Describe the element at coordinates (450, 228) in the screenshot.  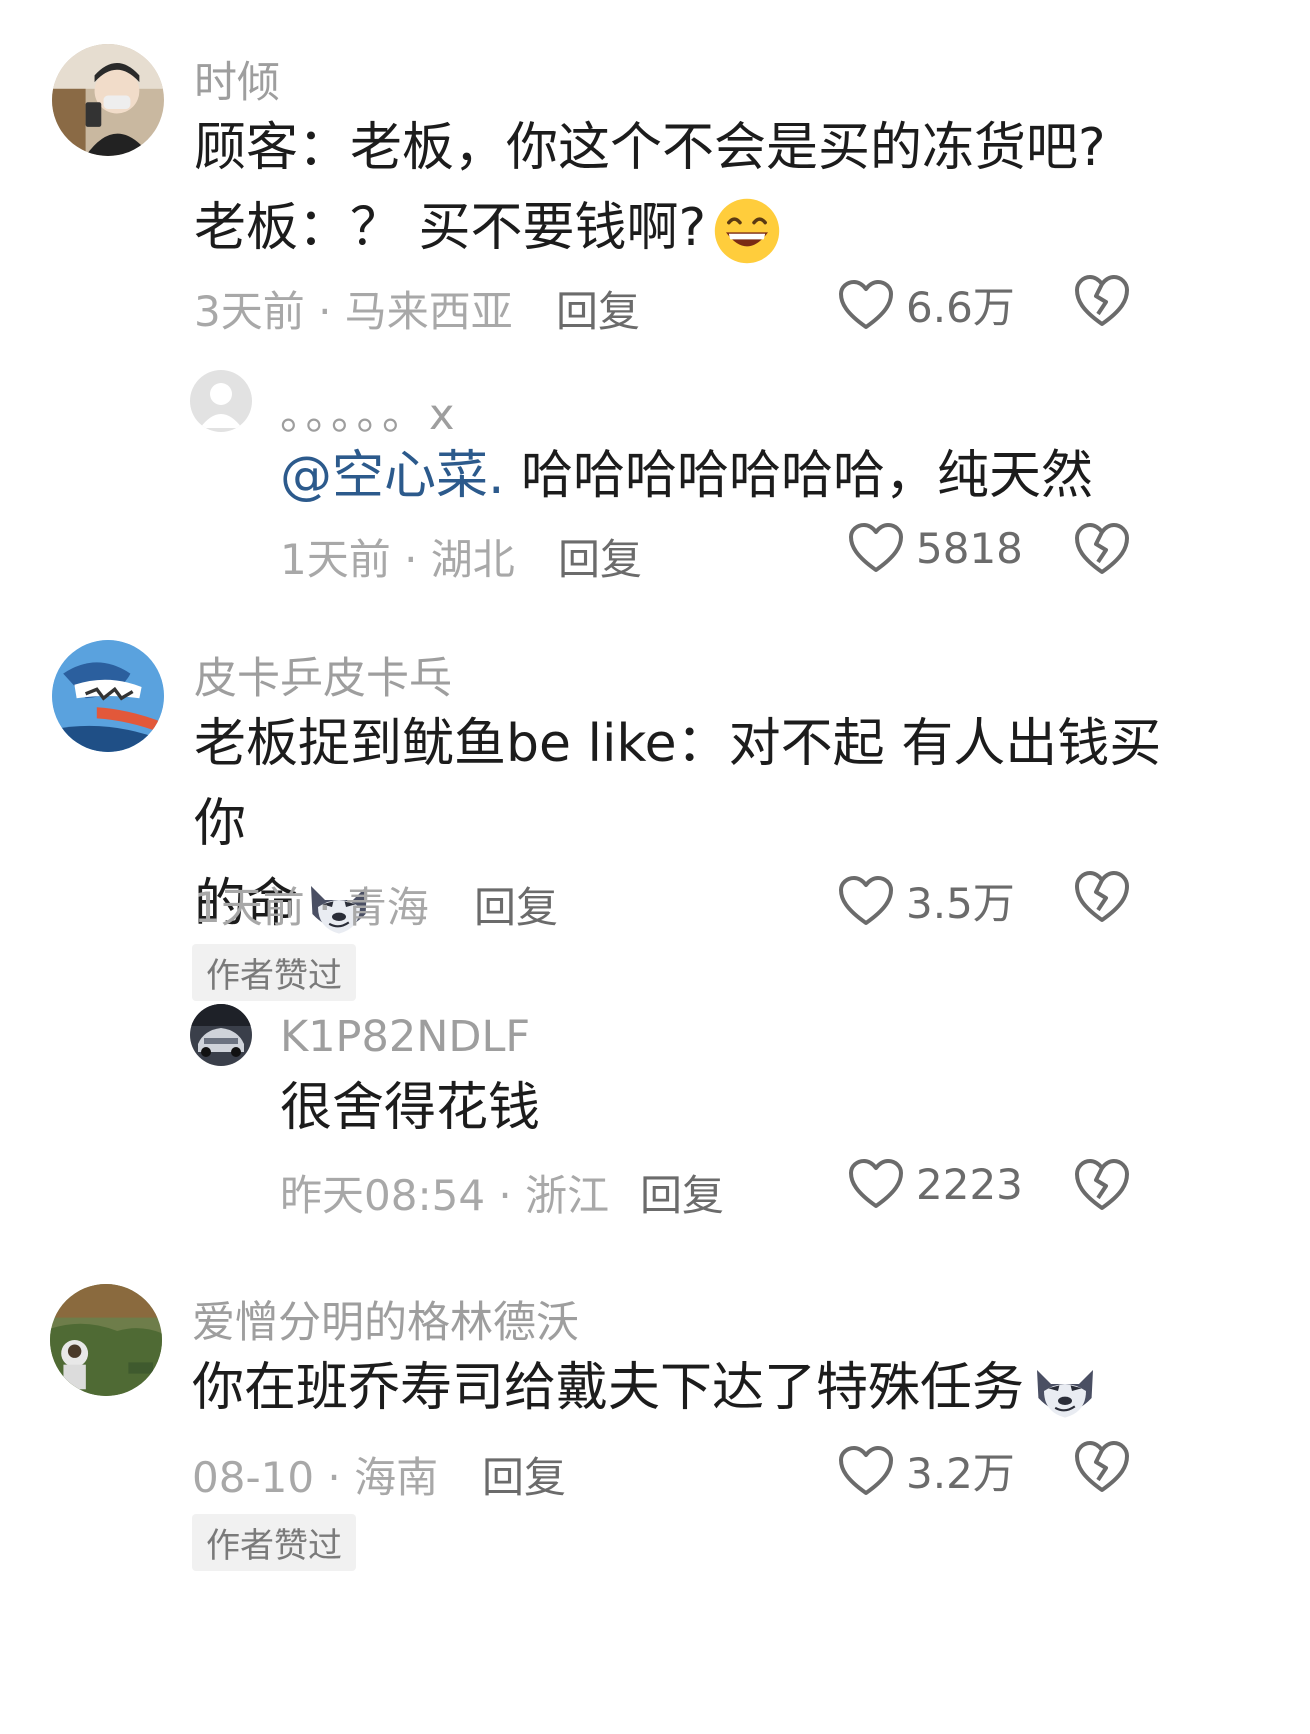
I see `comment-text-segment: 老板：？ 买不要钱啊?` at that location.